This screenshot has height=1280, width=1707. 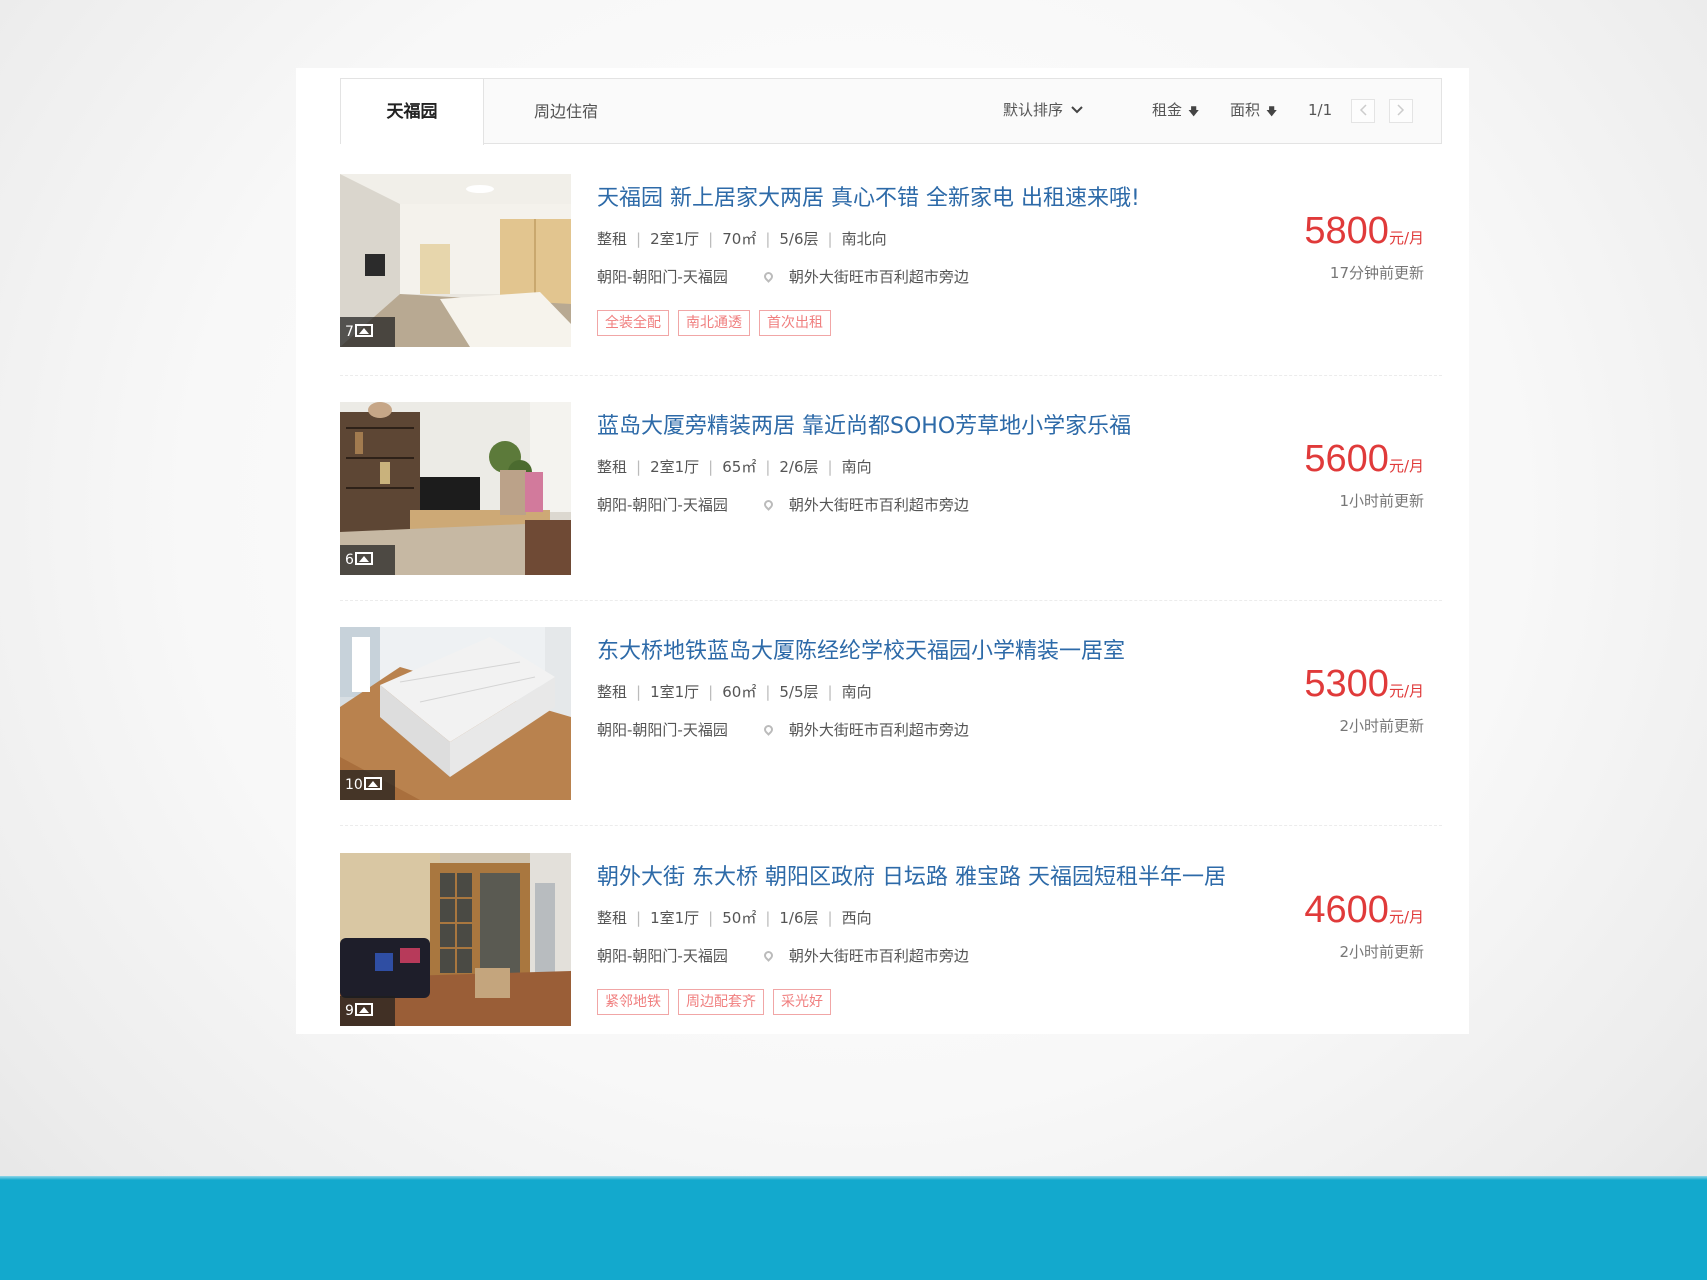 I want to click on listing-thumbnail: 9, so click(x=455, y=939).